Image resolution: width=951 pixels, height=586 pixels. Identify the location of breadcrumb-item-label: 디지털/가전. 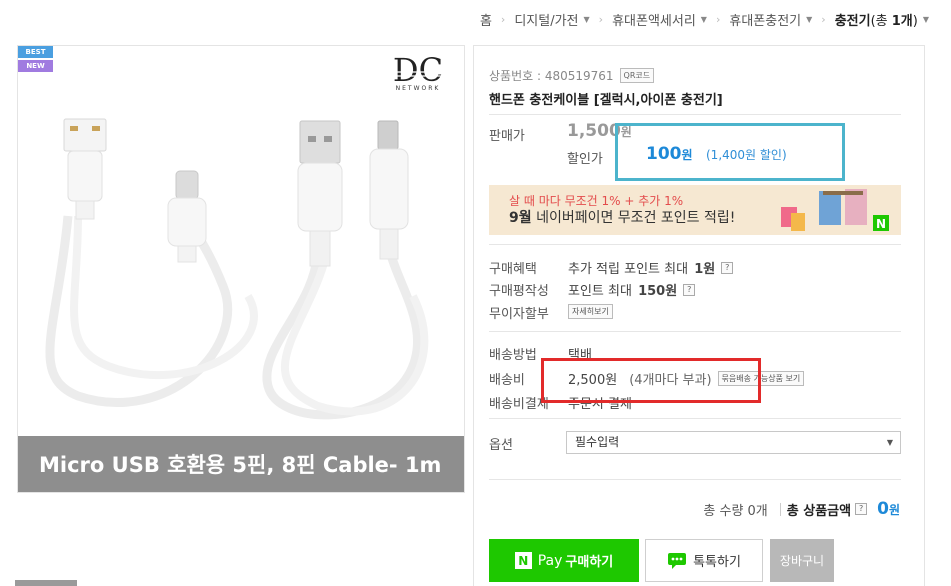
(546, 19).